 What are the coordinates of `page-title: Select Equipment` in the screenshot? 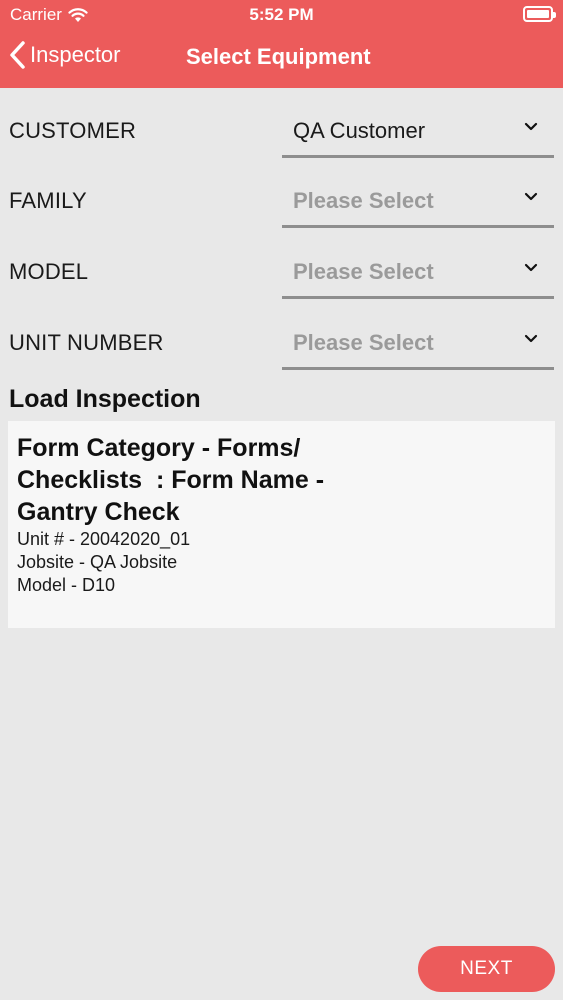 It's located at (278, 56).